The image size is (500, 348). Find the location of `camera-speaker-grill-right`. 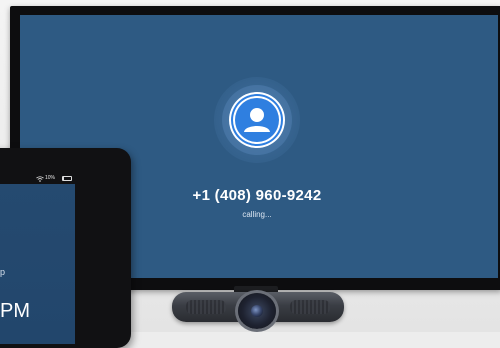

camera-speaker-grill-right is located at coordinates (310, 307).